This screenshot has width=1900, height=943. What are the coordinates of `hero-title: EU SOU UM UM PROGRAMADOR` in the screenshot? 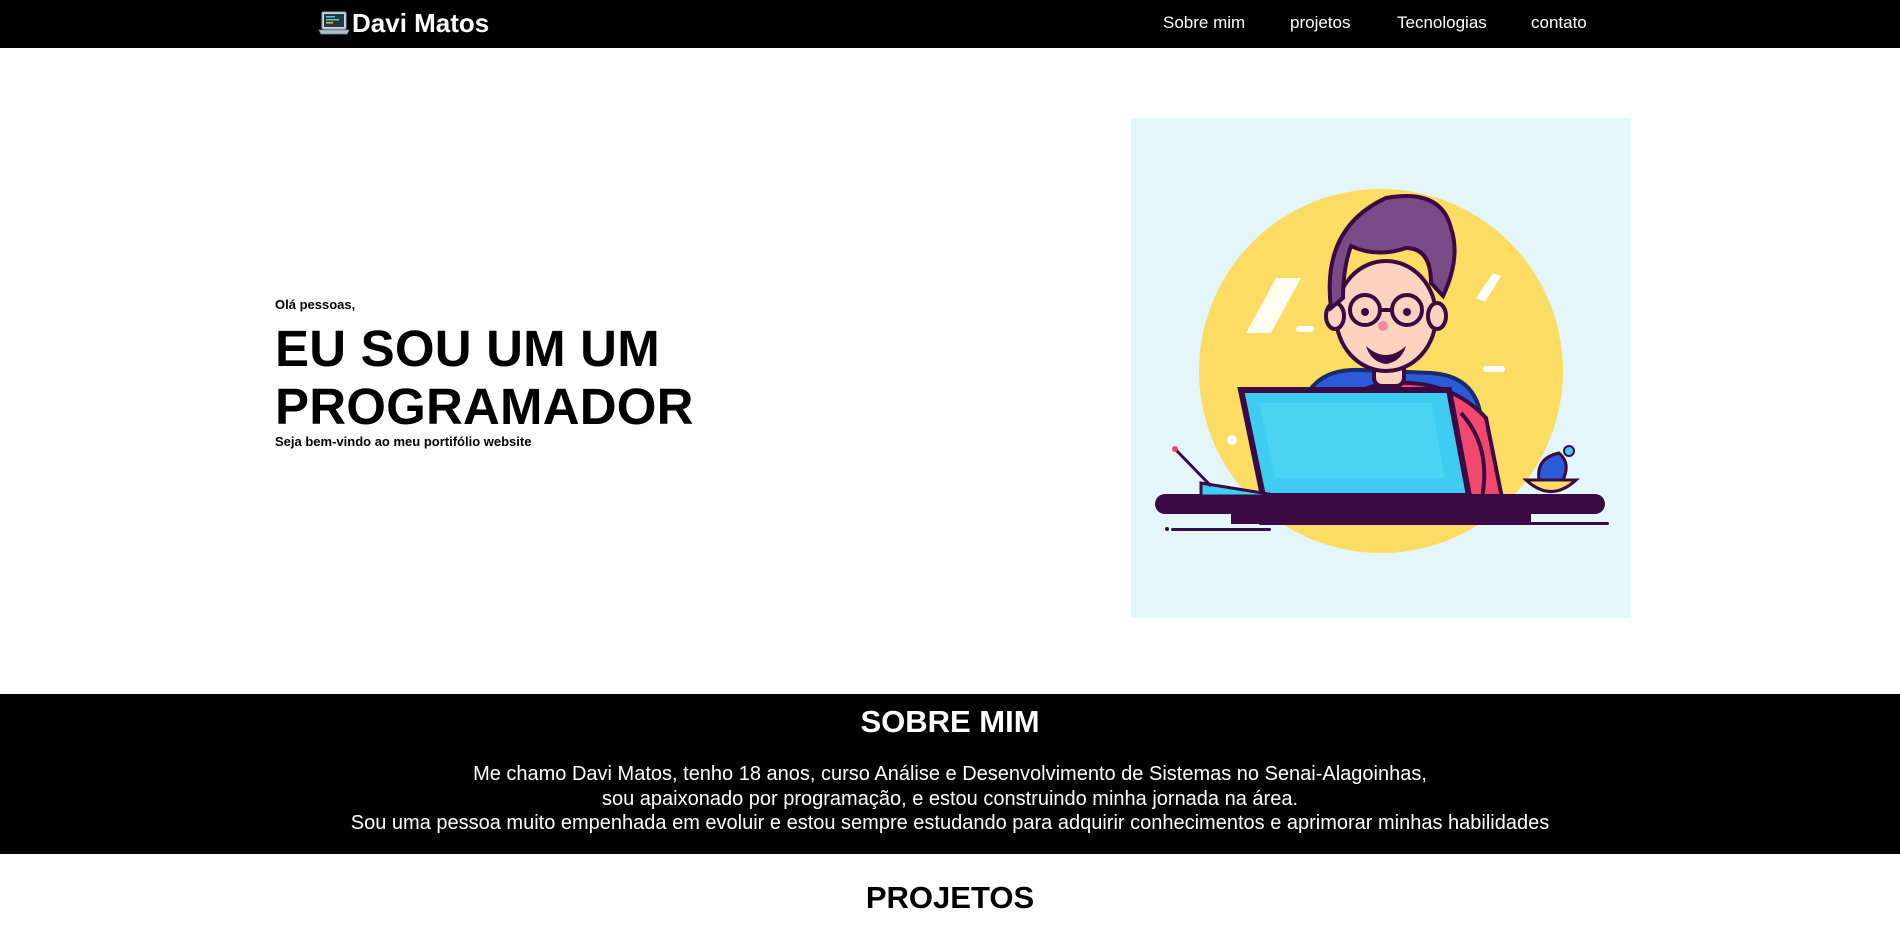 It's located at (625, 378).